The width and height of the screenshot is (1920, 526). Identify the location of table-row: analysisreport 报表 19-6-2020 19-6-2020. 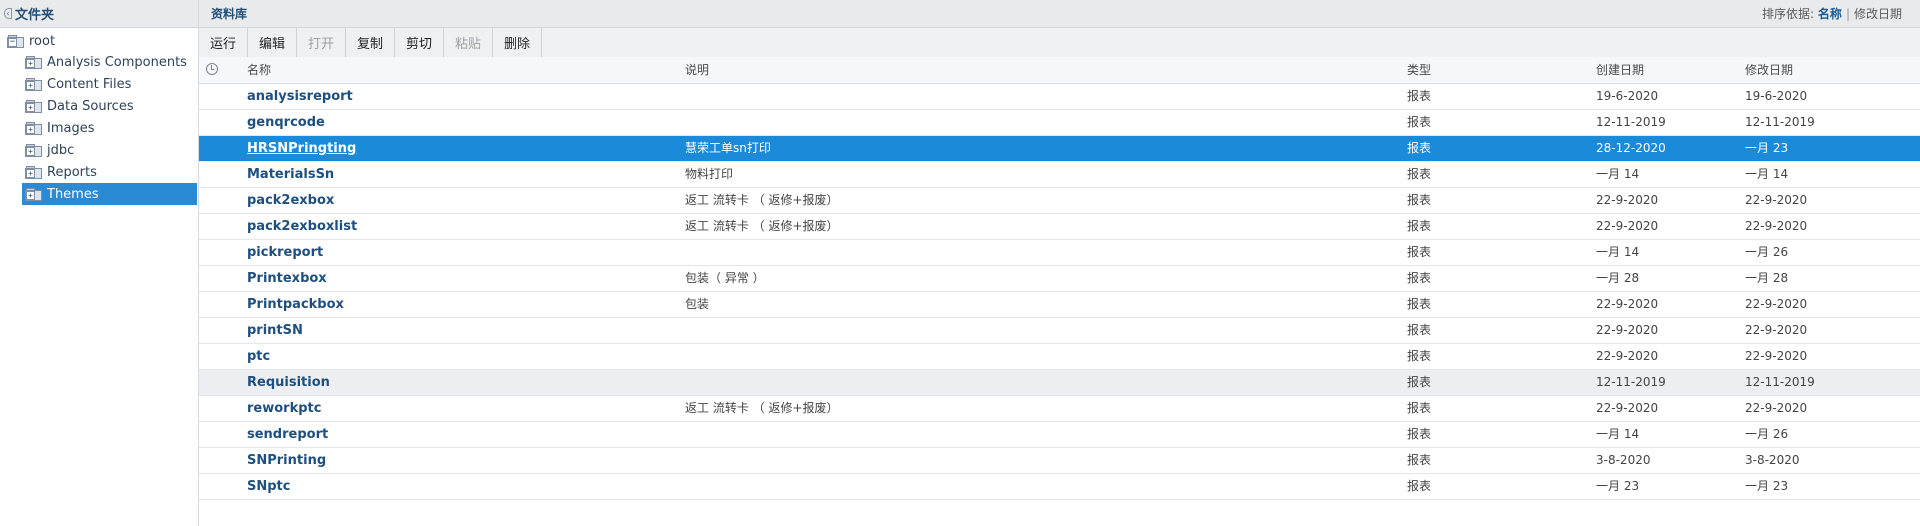
(1059, 97).